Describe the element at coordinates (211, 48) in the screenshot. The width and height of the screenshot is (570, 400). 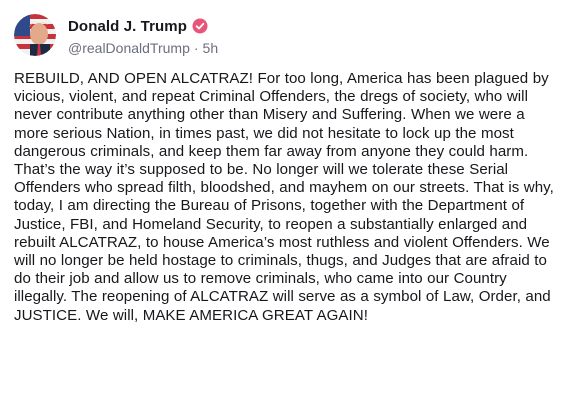
I see `post-timestamp: 5h` at that location.